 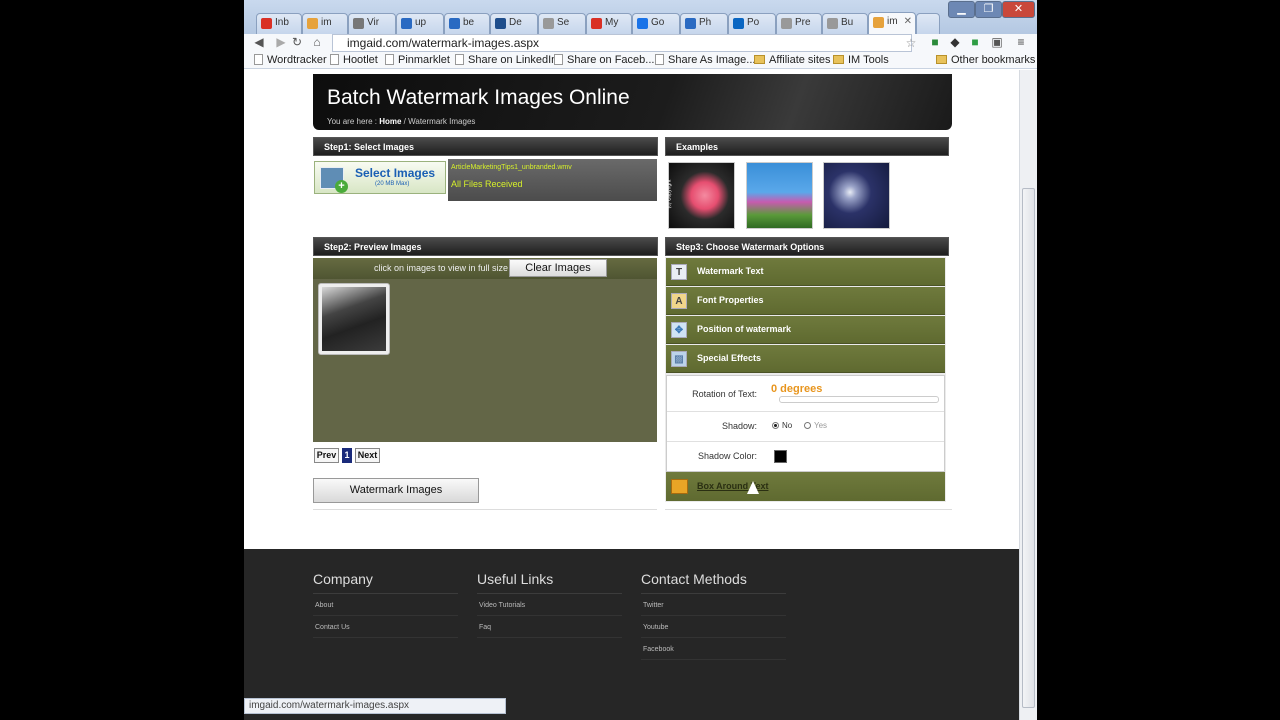 I want to click on shadow-yes-radio: Yes, so click(x=815, y=425).